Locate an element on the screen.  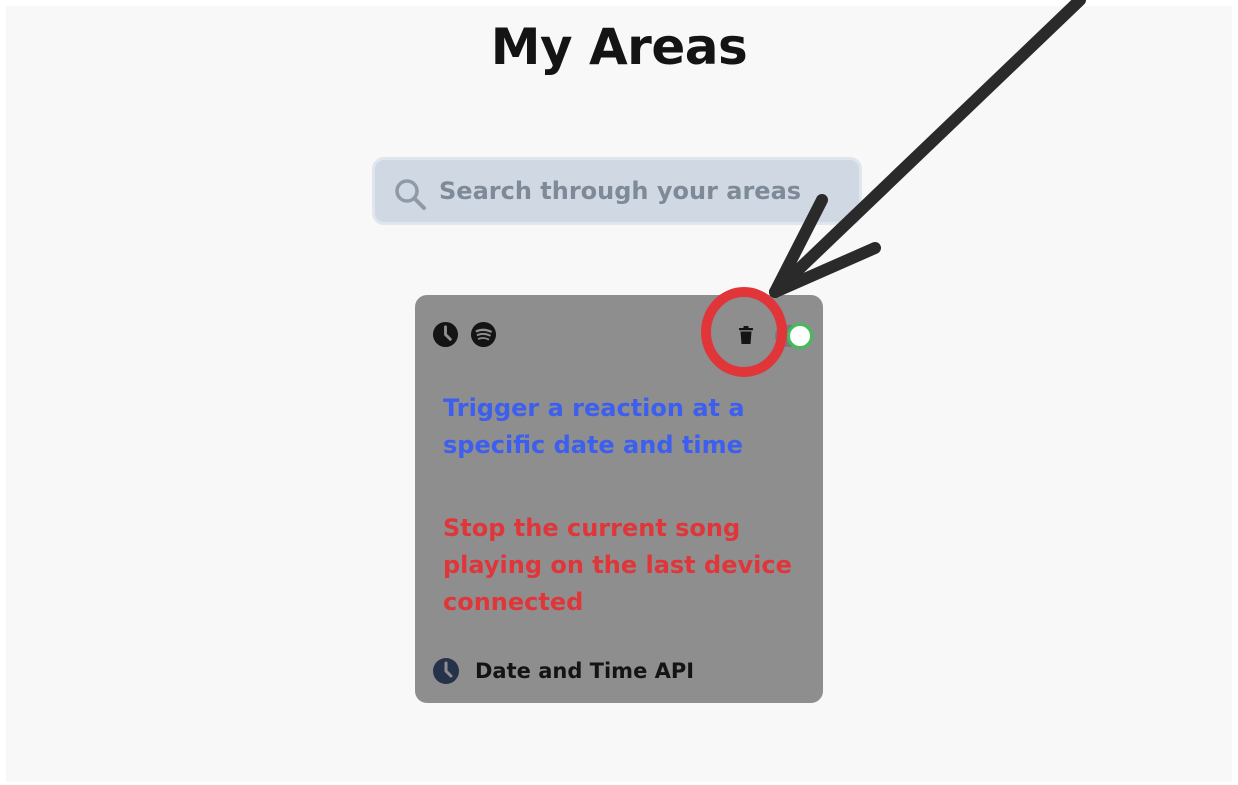
service-label: Date and Time API is located at coordinates (585, 671).